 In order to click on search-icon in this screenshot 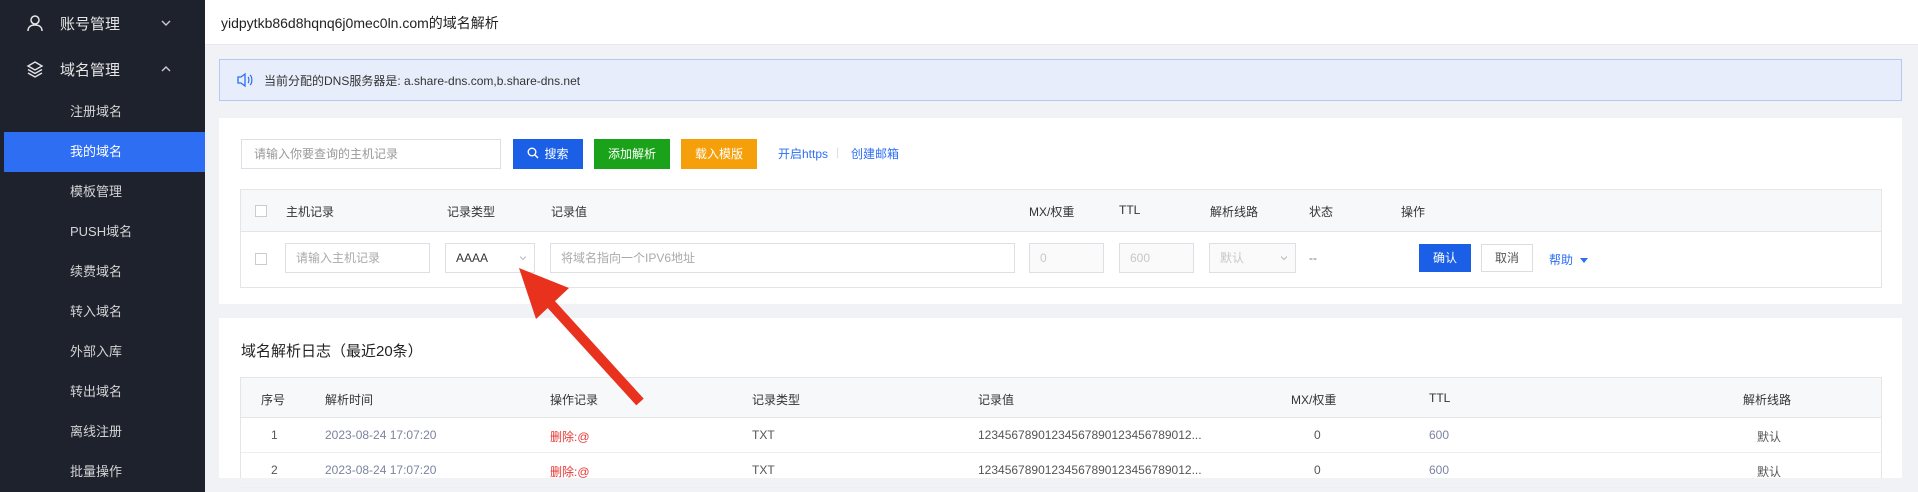, I will do `click(533, 153)`.